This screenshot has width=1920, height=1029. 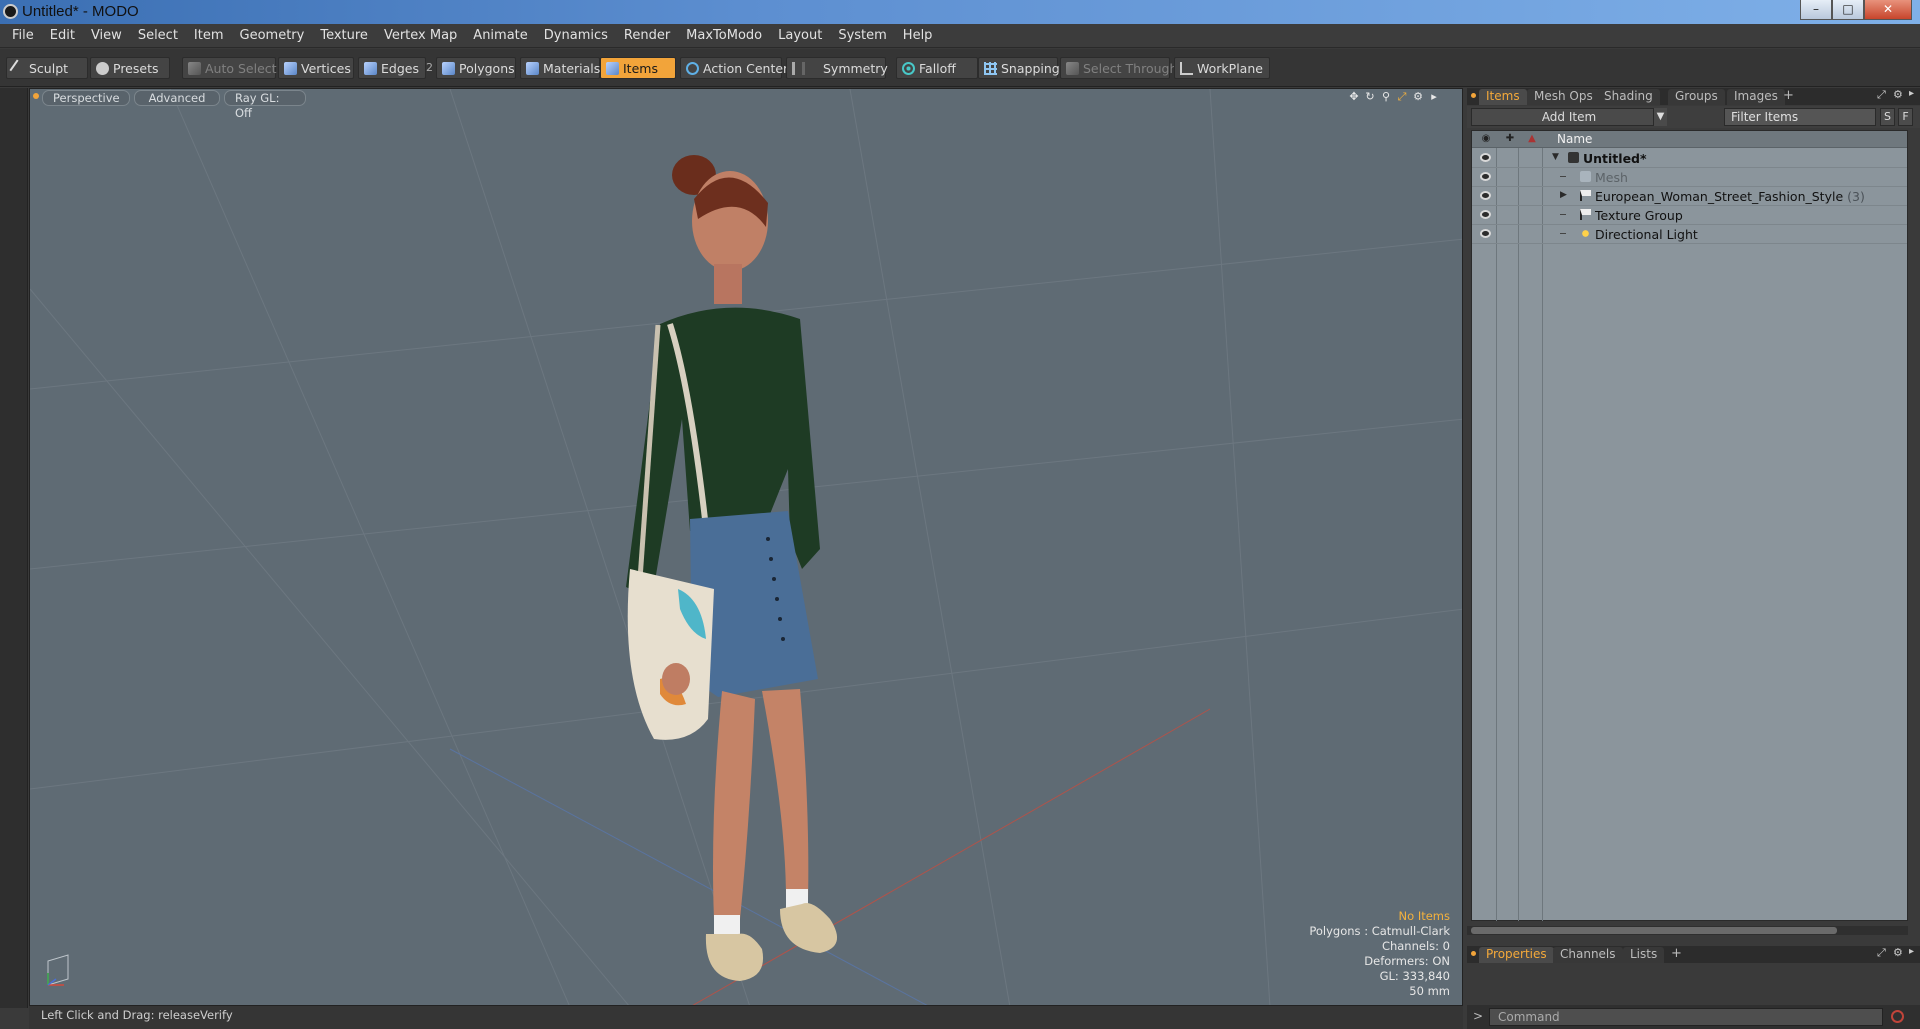 What do you see at coordinates (1689, 158) in the screenshot?
I see `tree-row-scene: ▼ Untitled*` at bounding box center [1689, 158].